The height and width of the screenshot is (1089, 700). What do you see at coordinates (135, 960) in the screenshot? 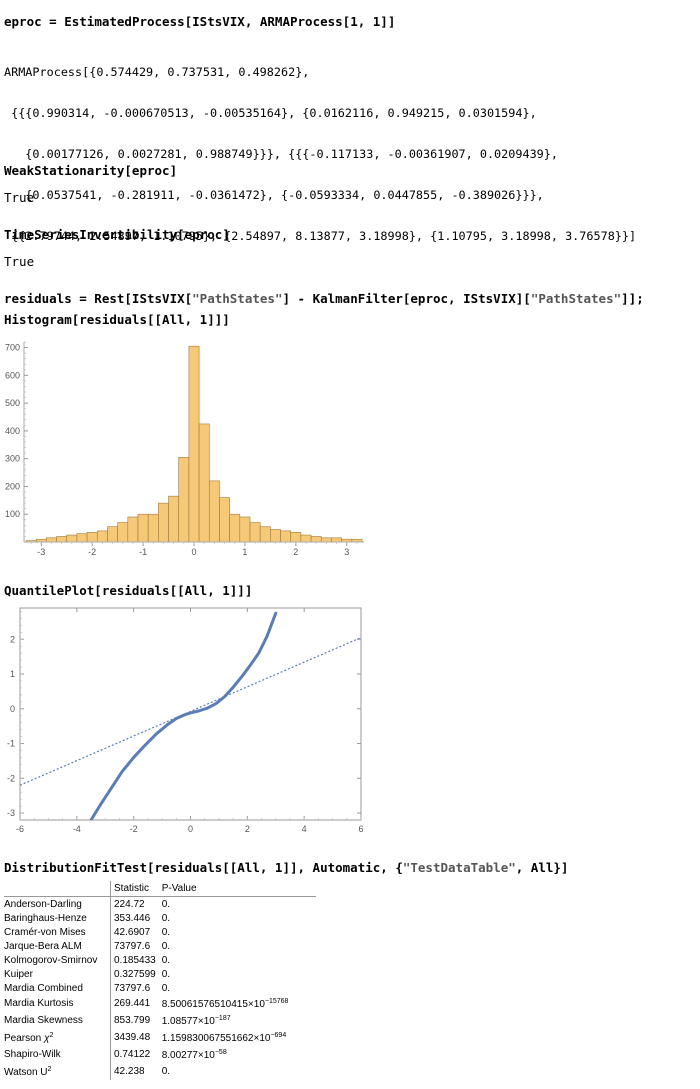
I see `row-stat: 0.185433` at bounding box center [135, 960].